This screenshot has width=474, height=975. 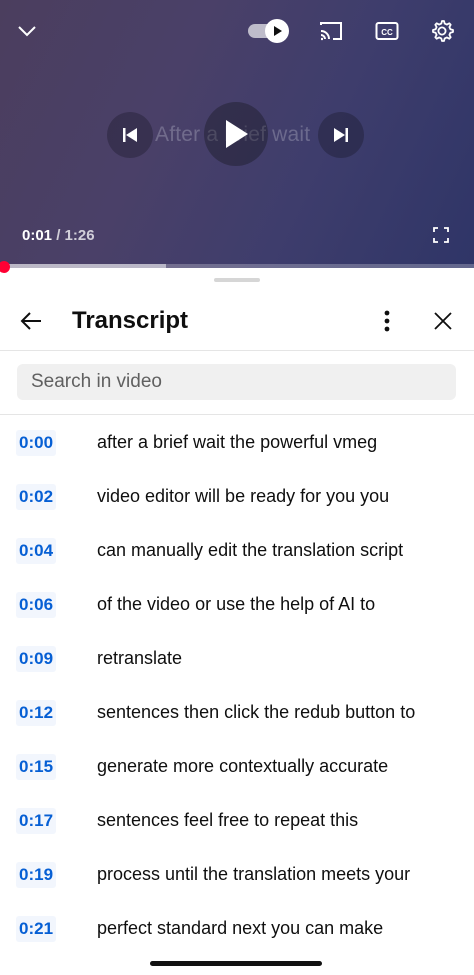 I want to click on transcript-header: Transcript, so click(x=237, y=322).